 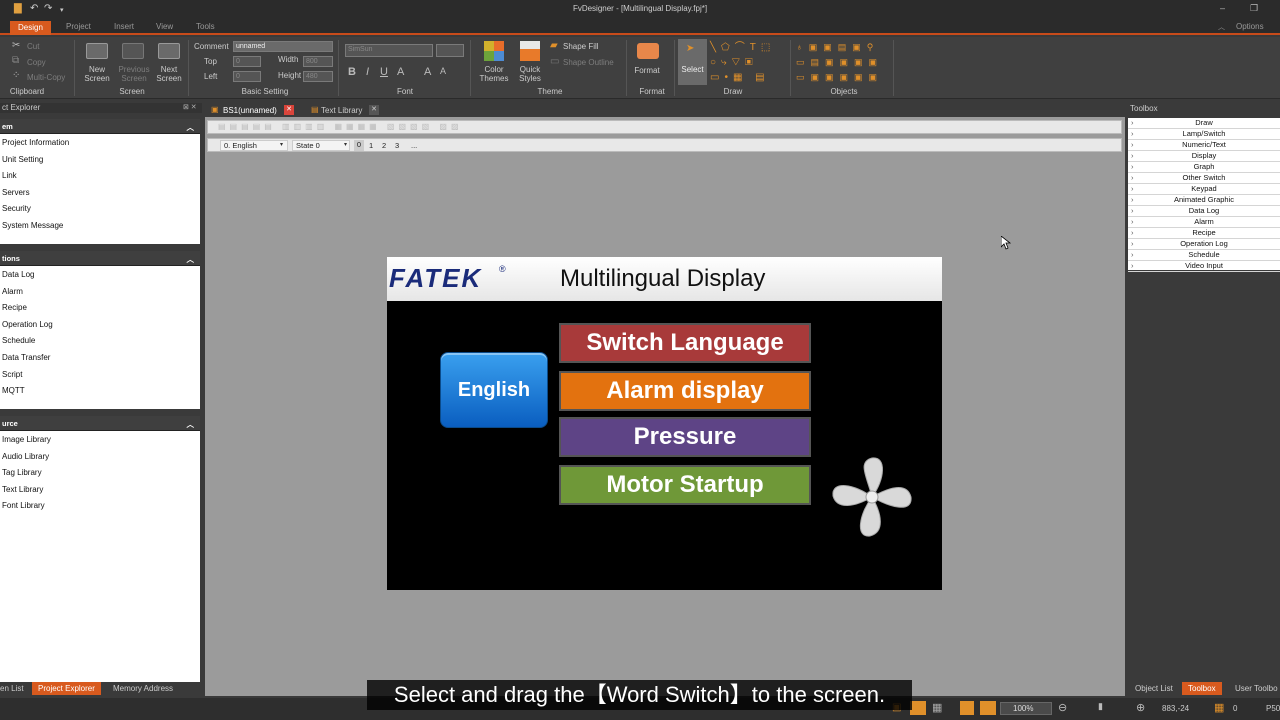 What do you see at coordinates (1204, 189) in the screenshot?
I see `toolbox-keypad: Keypad` at bounding box center [1204, 189].